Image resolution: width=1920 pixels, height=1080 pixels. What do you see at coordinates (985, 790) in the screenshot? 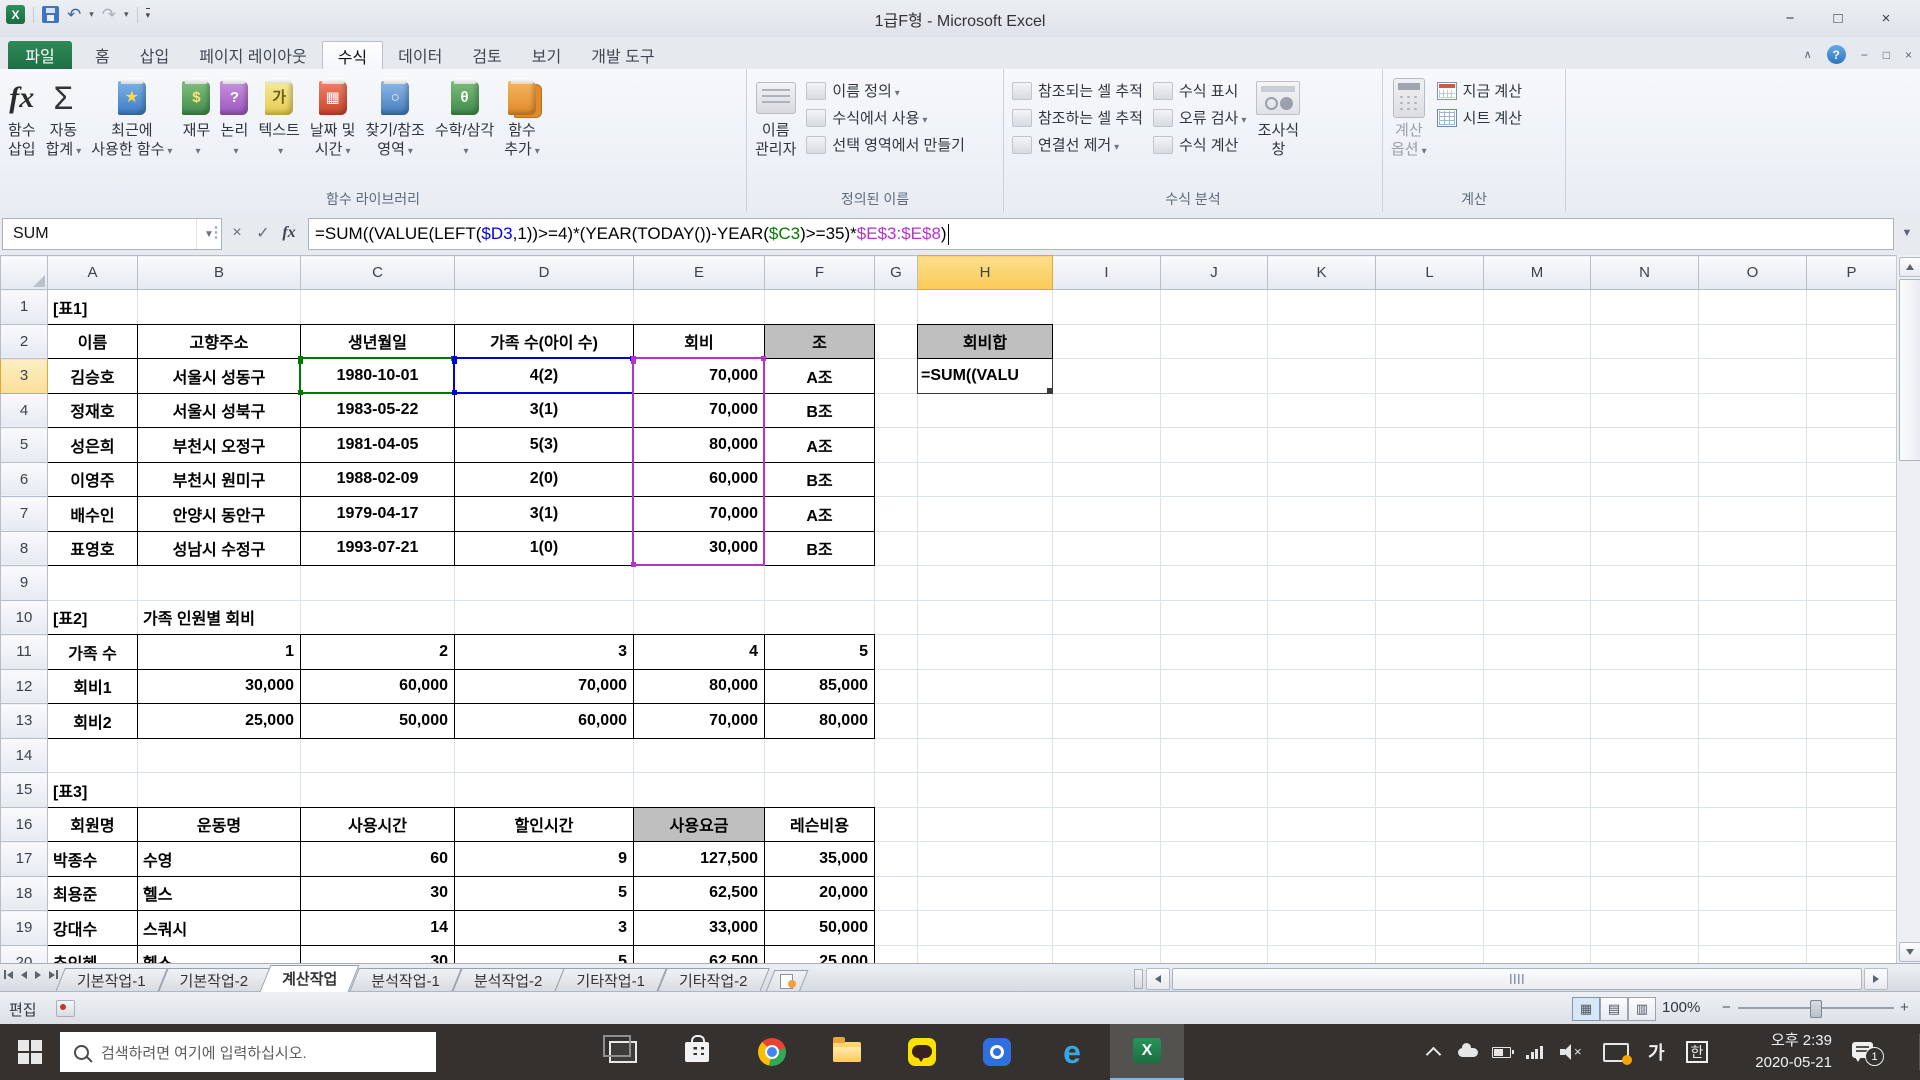
I see `cell-H15` at bounding box center [985, 790].